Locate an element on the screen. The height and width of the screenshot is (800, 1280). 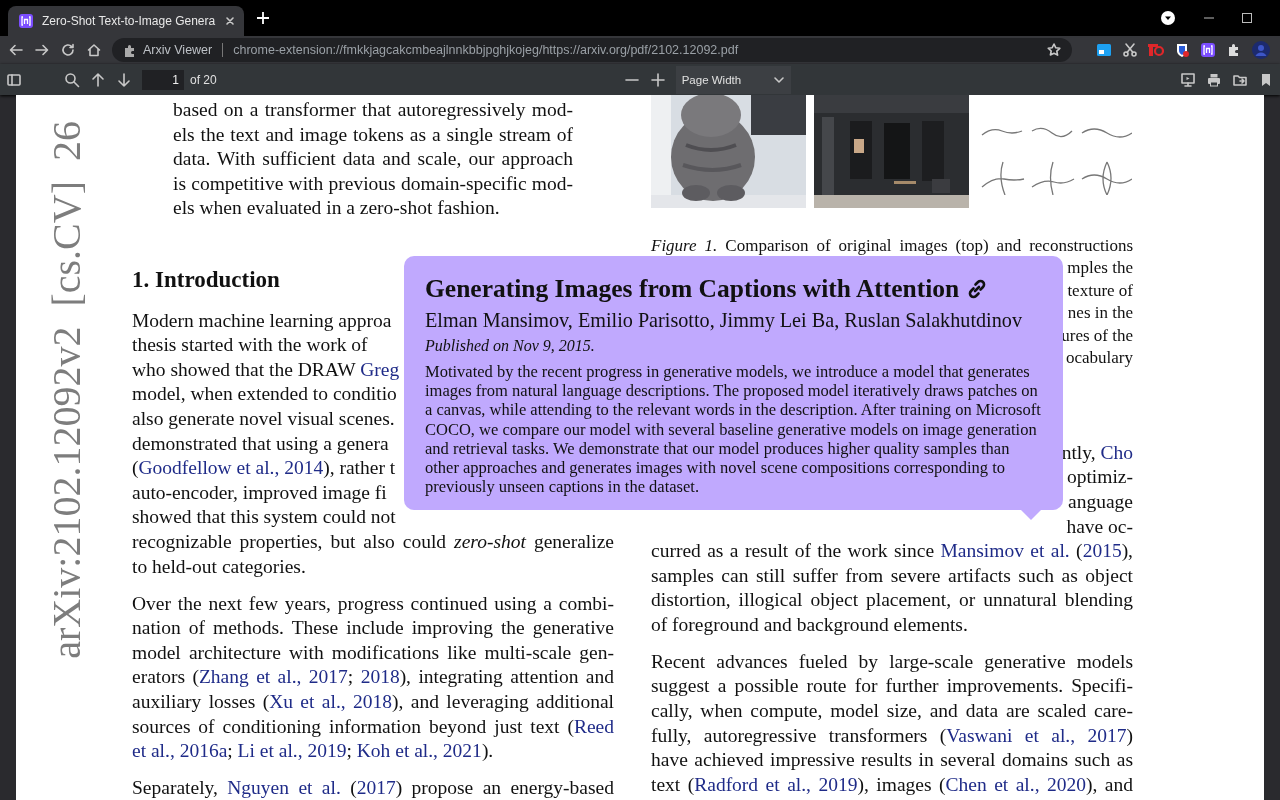
body-text: erators (Zhang et al., 2017; 2018), integrating attention and is located at coordinates (373, 677).